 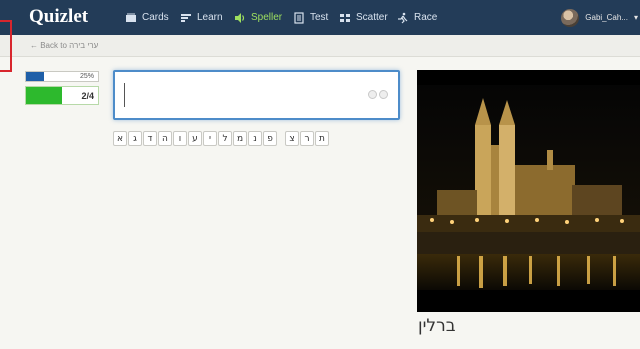 What do you see at coordinates (120, 138) in the screenshot?
I see `key-button: א` at bounding box center [120, 138].